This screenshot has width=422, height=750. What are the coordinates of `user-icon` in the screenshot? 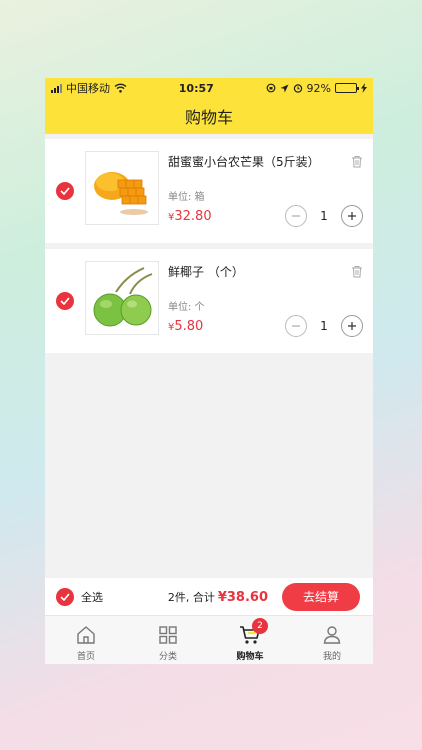 It's located at (332, 635).